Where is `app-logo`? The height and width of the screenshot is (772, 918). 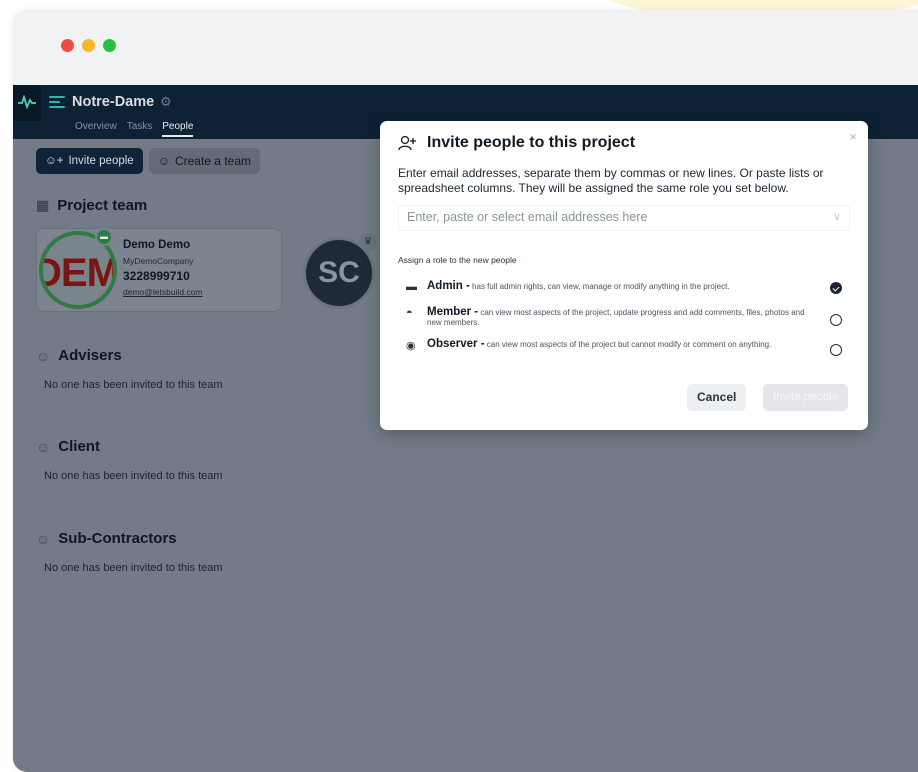
app-logo is located at coordinates (27, 103).